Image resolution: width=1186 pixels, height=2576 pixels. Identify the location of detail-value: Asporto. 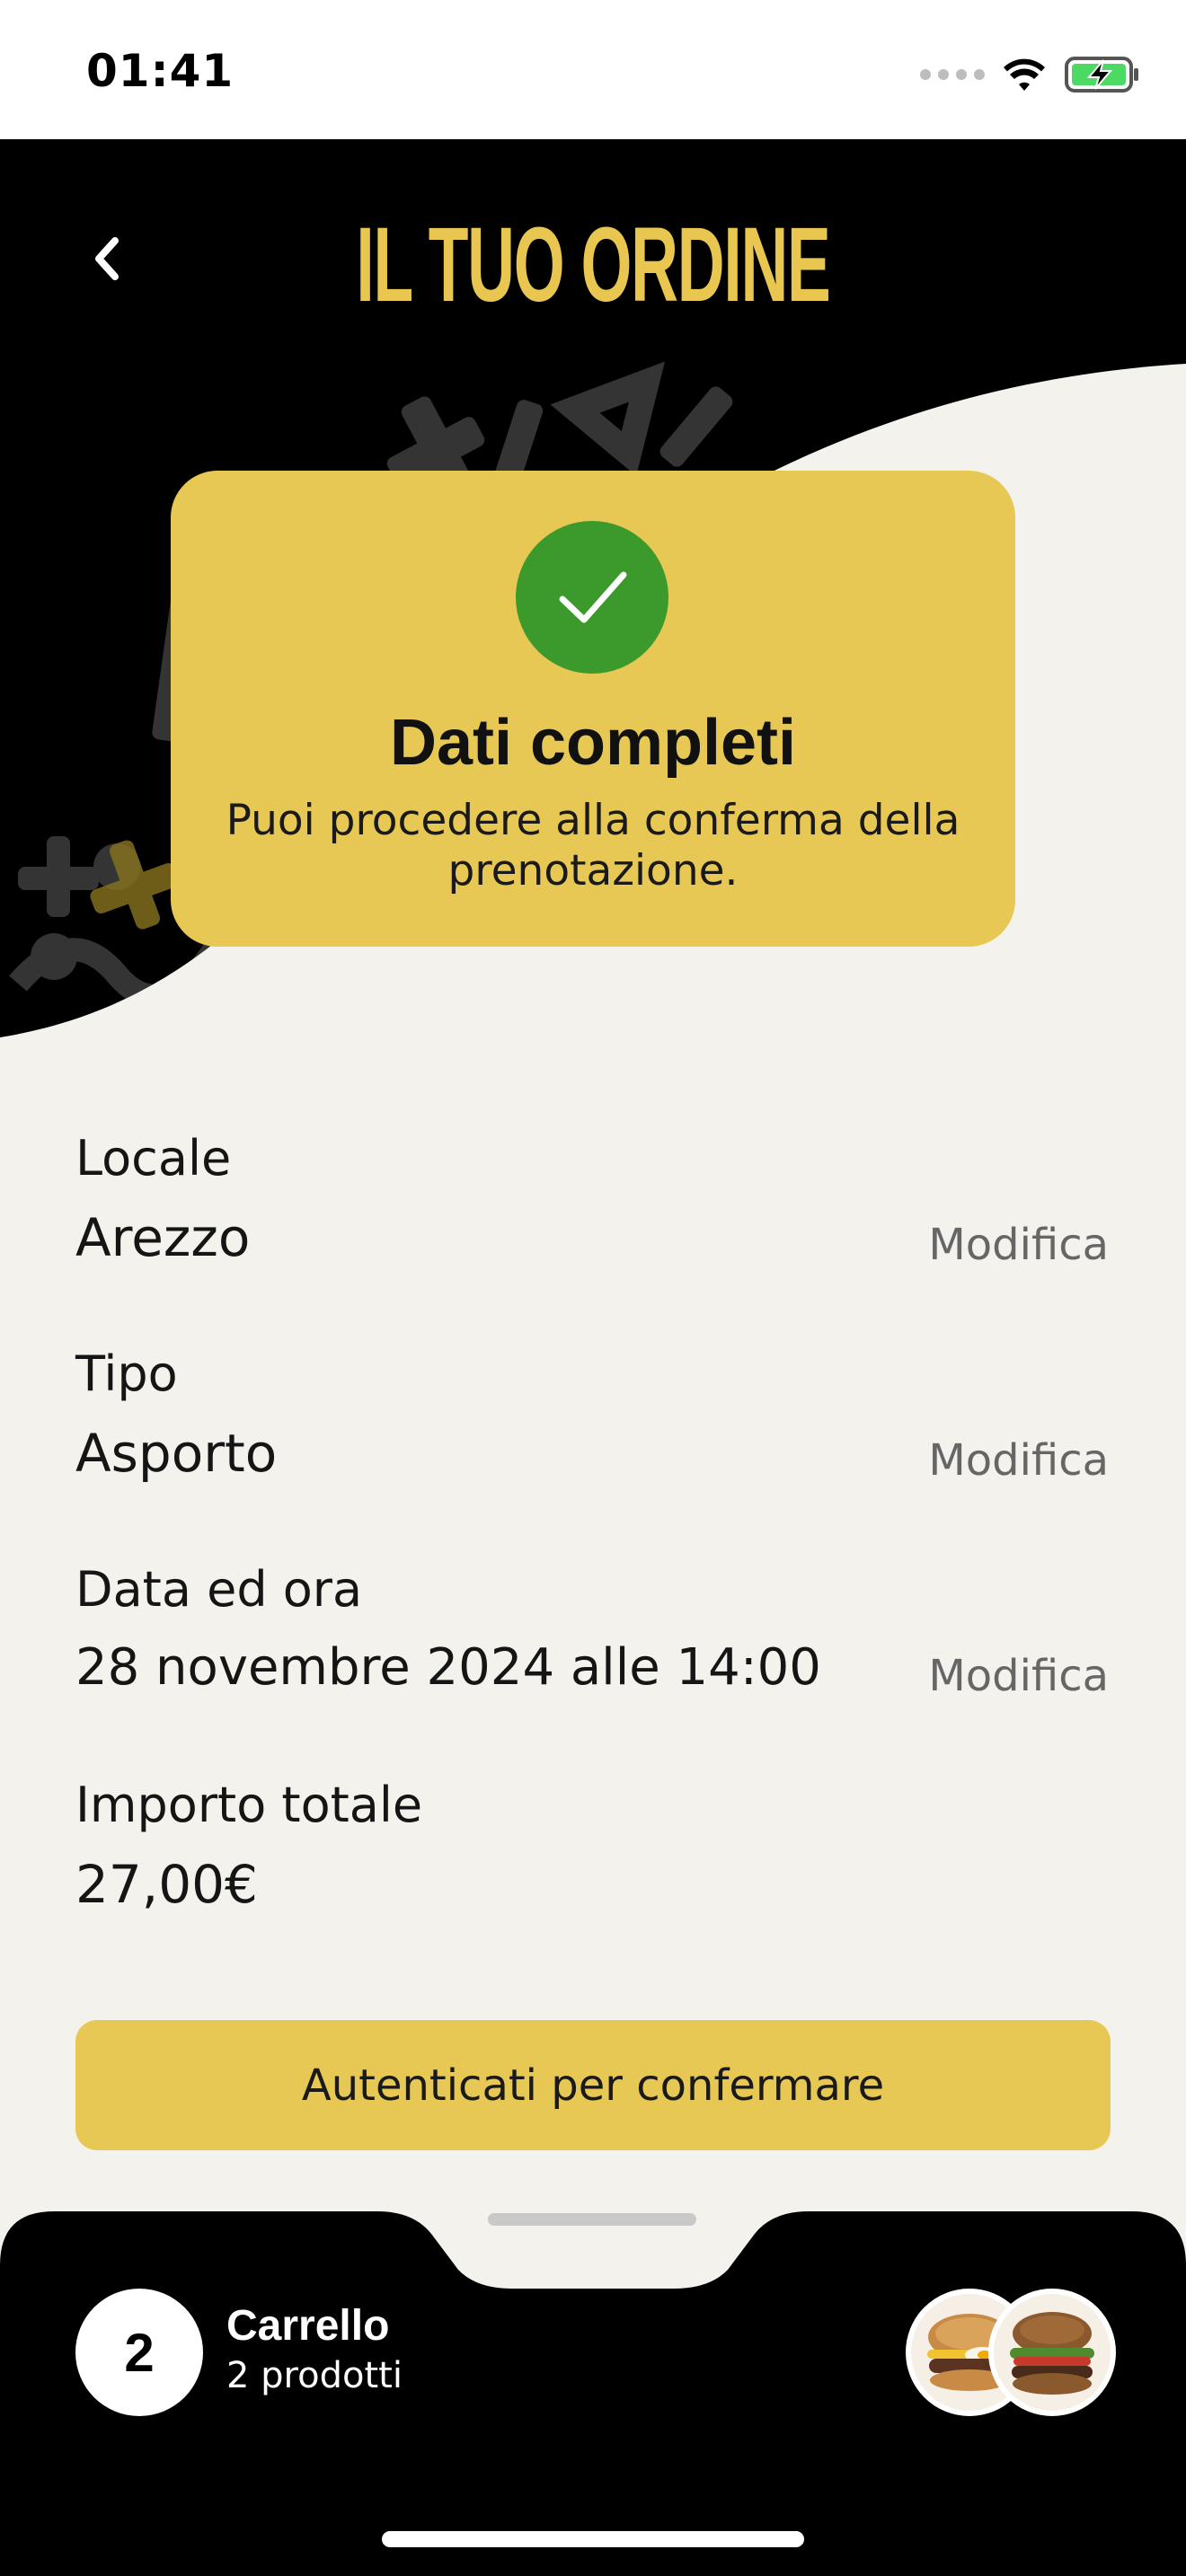
(176, 1453).